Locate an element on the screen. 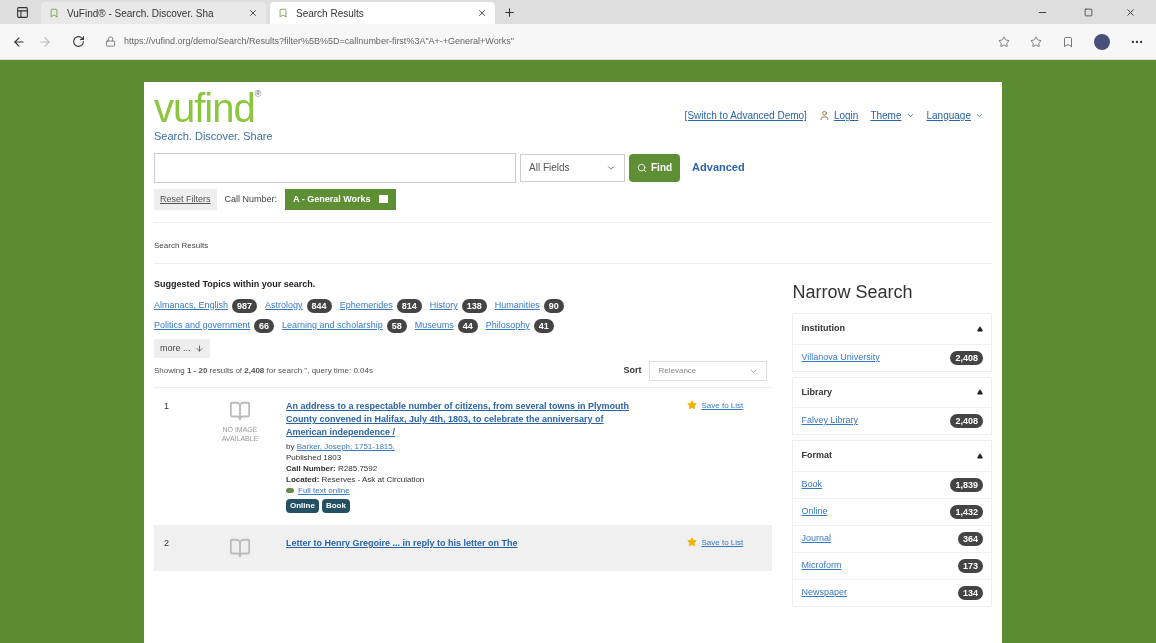 The height and width of the screenshot is (643, 1156). new-tab-icon is located at coordinates (509, 12).